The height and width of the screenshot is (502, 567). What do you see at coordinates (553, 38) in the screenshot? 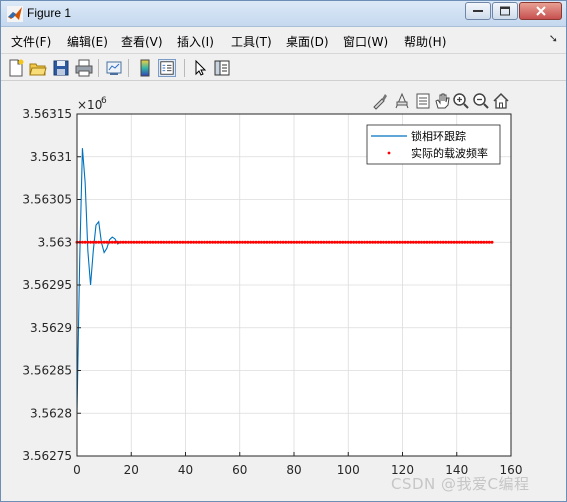
I see `menu-overflow-icon: ➘` at bounding box center [553, 38].